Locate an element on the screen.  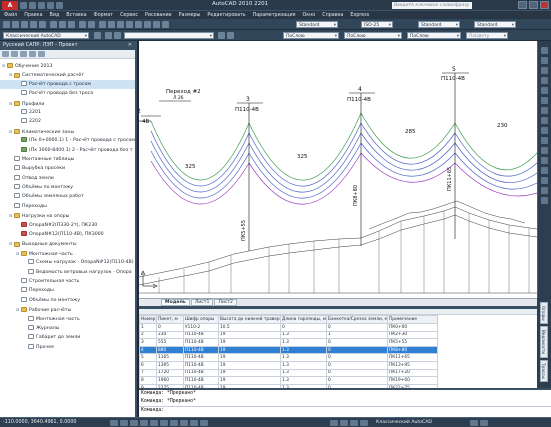
tree-item: ⊟ Нагрузки на опоры is located at coordinates (67, 215).